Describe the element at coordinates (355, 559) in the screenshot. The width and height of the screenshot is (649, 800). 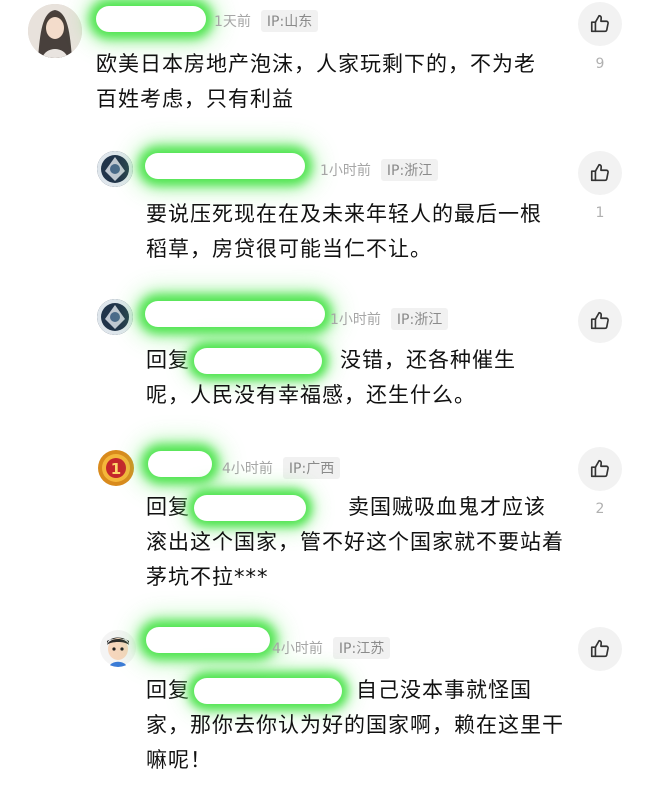
I see `comment-text-rest: 滚出这个国家，管不好这个国家就不要站着茅坑不拉***` at that location.